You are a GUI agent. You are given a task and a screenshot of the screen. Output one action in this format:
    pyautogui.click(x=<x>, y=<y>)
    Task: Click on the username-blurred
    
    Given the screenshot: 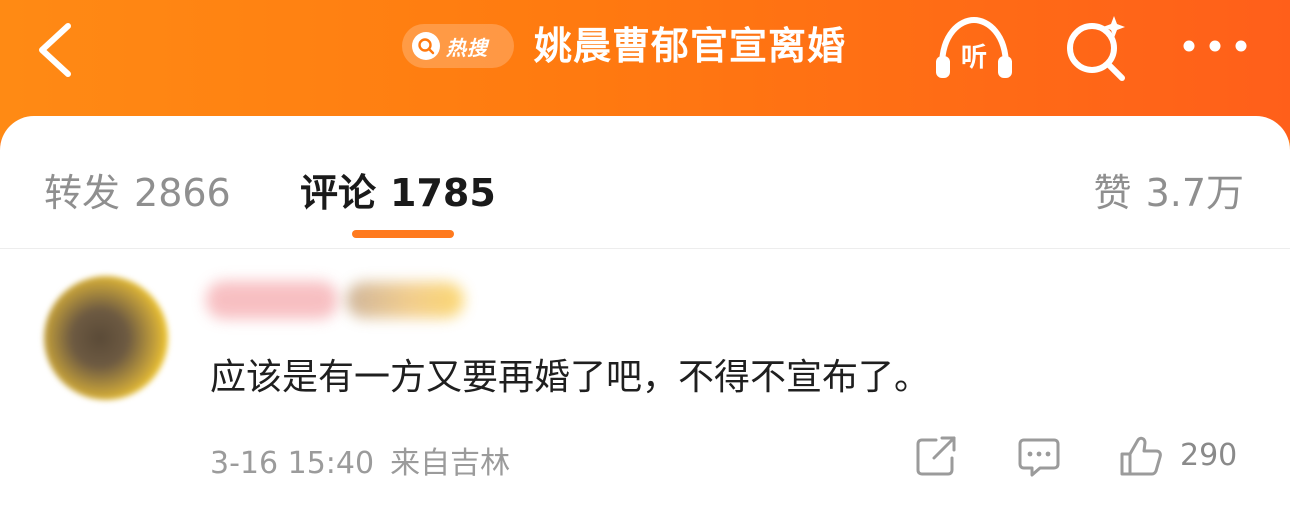 What is the action you would take?
    pyautogui.click(x=272, y=300)
    